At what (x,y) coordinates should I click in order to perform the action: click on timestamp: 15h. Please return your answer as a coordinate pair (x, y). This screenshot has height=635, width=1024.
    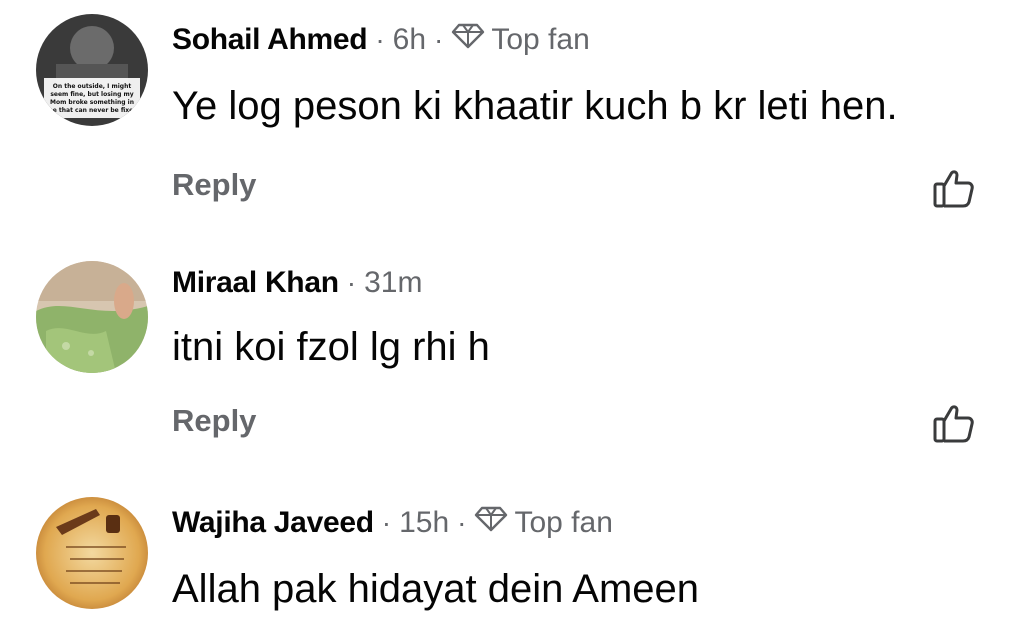
    Looking at the image, I should click on (424, 523).